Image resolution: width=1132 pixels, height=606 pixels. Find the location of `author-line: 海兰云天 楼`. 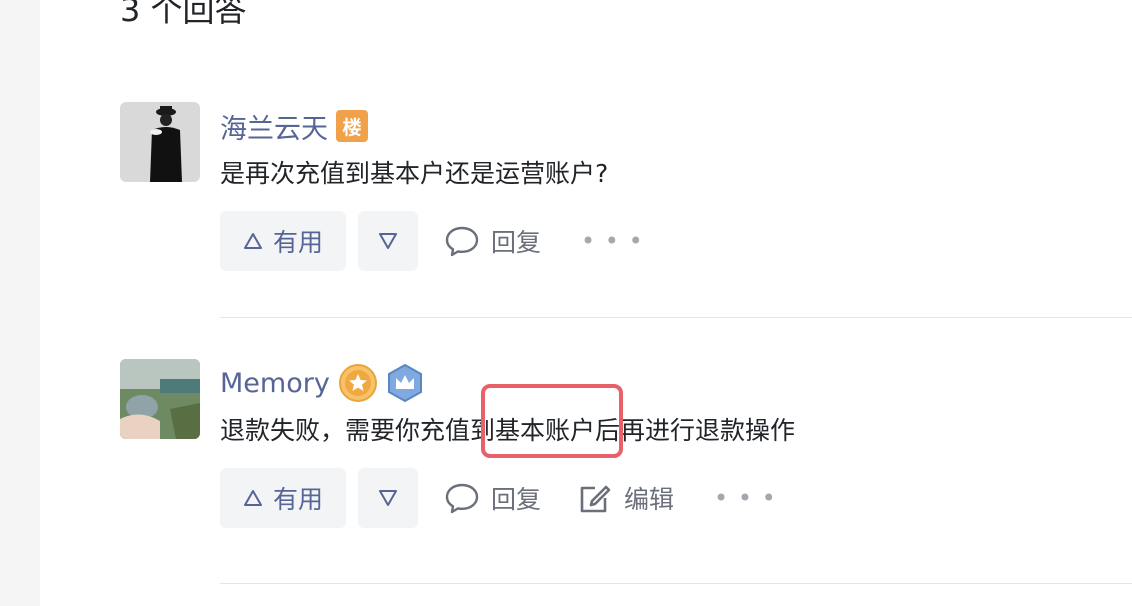

author-line: 海兰云天 楼 is located at coordinates (294, 126).